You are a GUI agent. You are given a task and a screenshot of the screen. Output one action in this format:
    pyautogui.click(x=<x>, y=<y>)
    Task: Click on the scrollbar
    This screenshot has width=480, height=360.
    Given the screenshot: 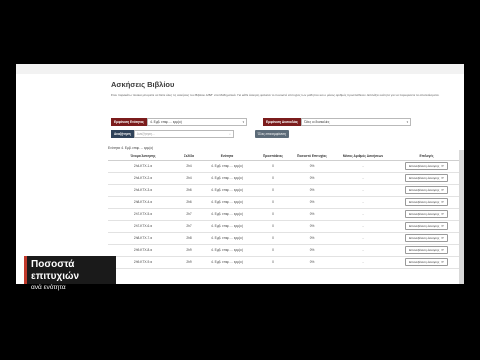 What is the action you would take?
    pyautogui.click(x=461, y=217)
    